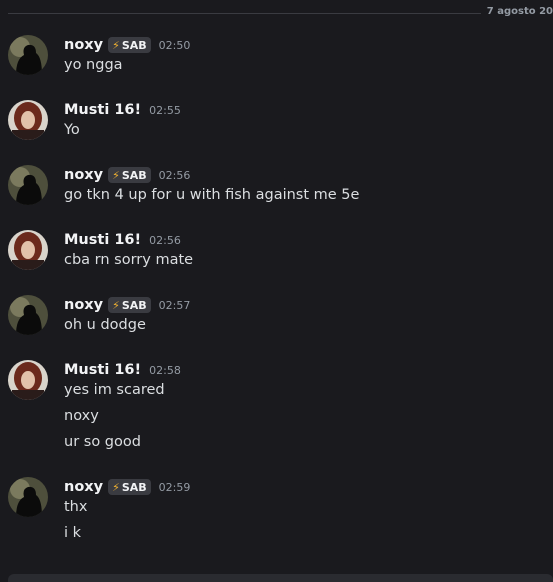  Describe the element at coordinates (175, 45) in the screenshot. I see `timestamp: 02:50` at that location.